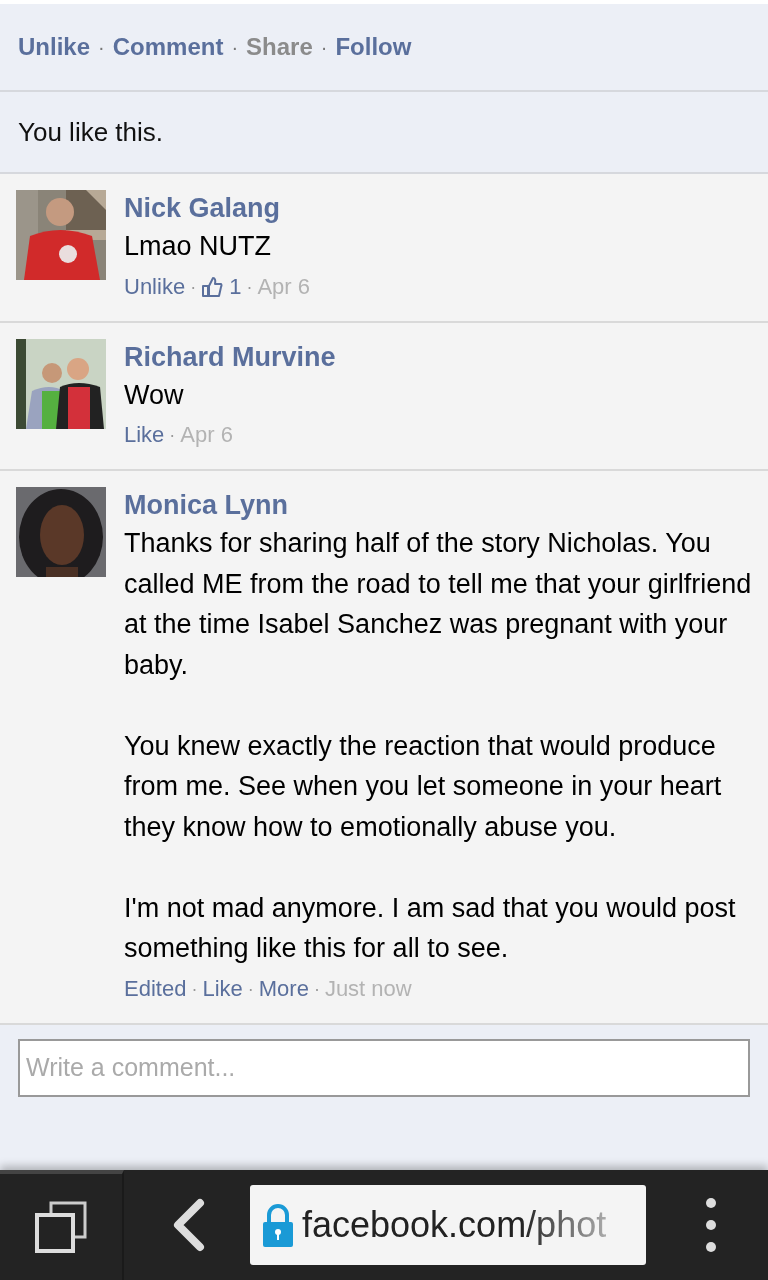 The image size is (768, 1280). I want to click on comment-text: Lmao NUTZ, so click(198, 246).